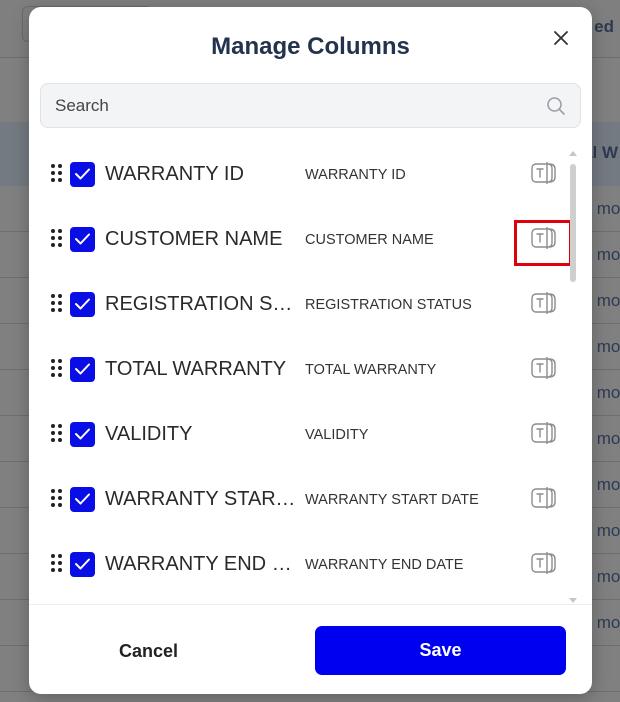 The height and width of the screenshot is (702, 620). Describe the element at coordinates (543, 243) in the screenshot. I see `highlight-box` at that location.